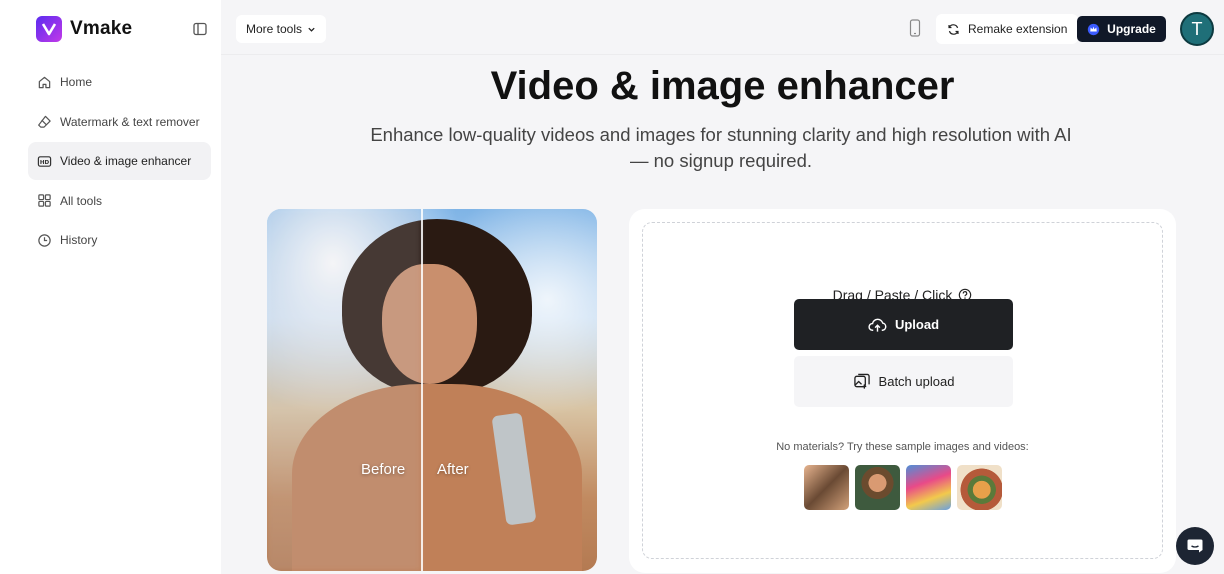  What do you see at coordinates (877, 325) in the screenshot?
I see `cloud-upload-icon` at bounding box center [877, 325].